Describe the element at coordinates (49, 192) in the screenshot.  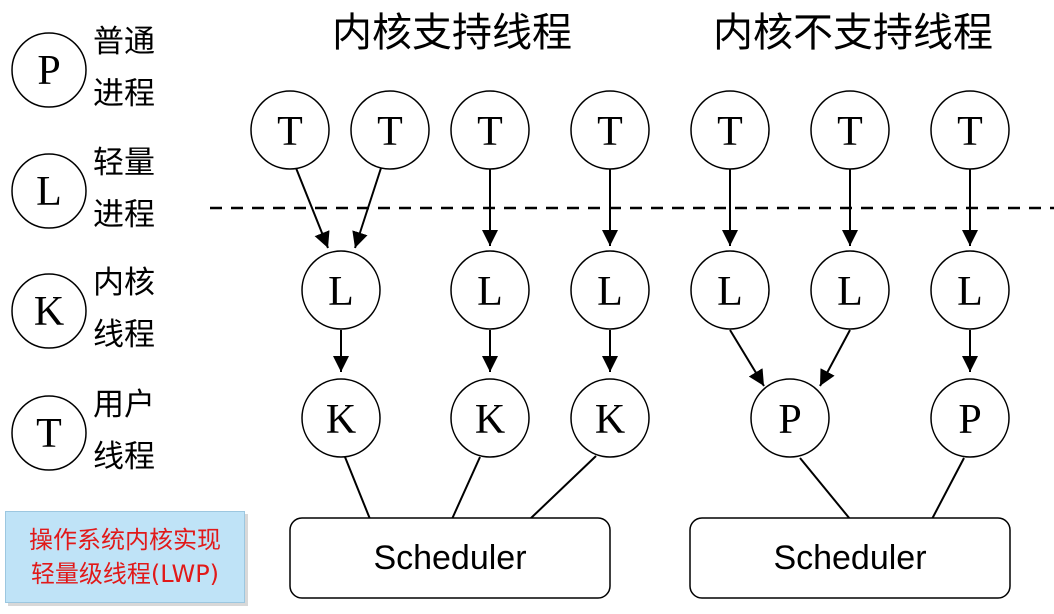
I see `legend-symbol: L` at that location.